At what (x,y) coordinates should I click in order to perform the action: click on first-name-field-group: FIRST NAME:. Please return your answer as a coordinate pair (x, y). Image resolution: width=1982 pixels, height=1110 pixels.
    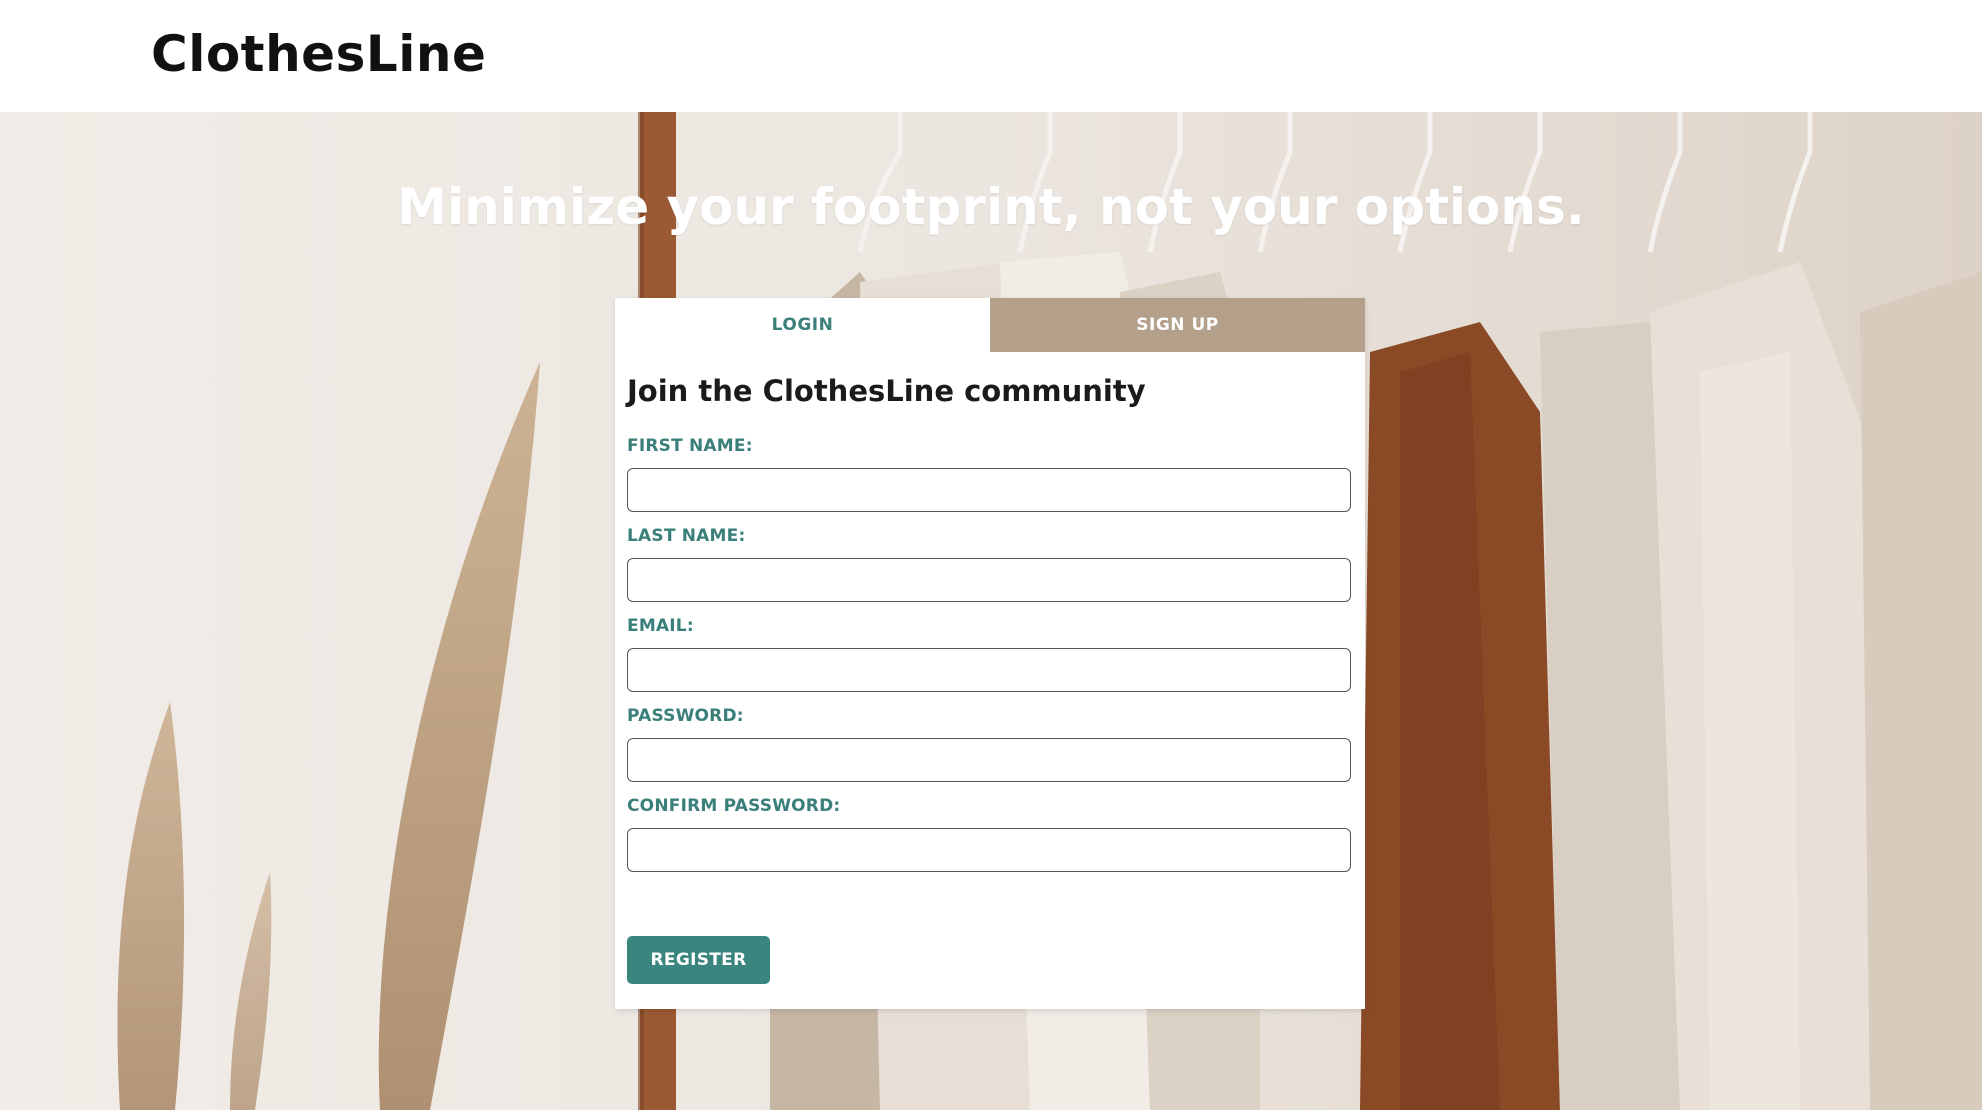
    Looking at the image, I should click on (996, 474).